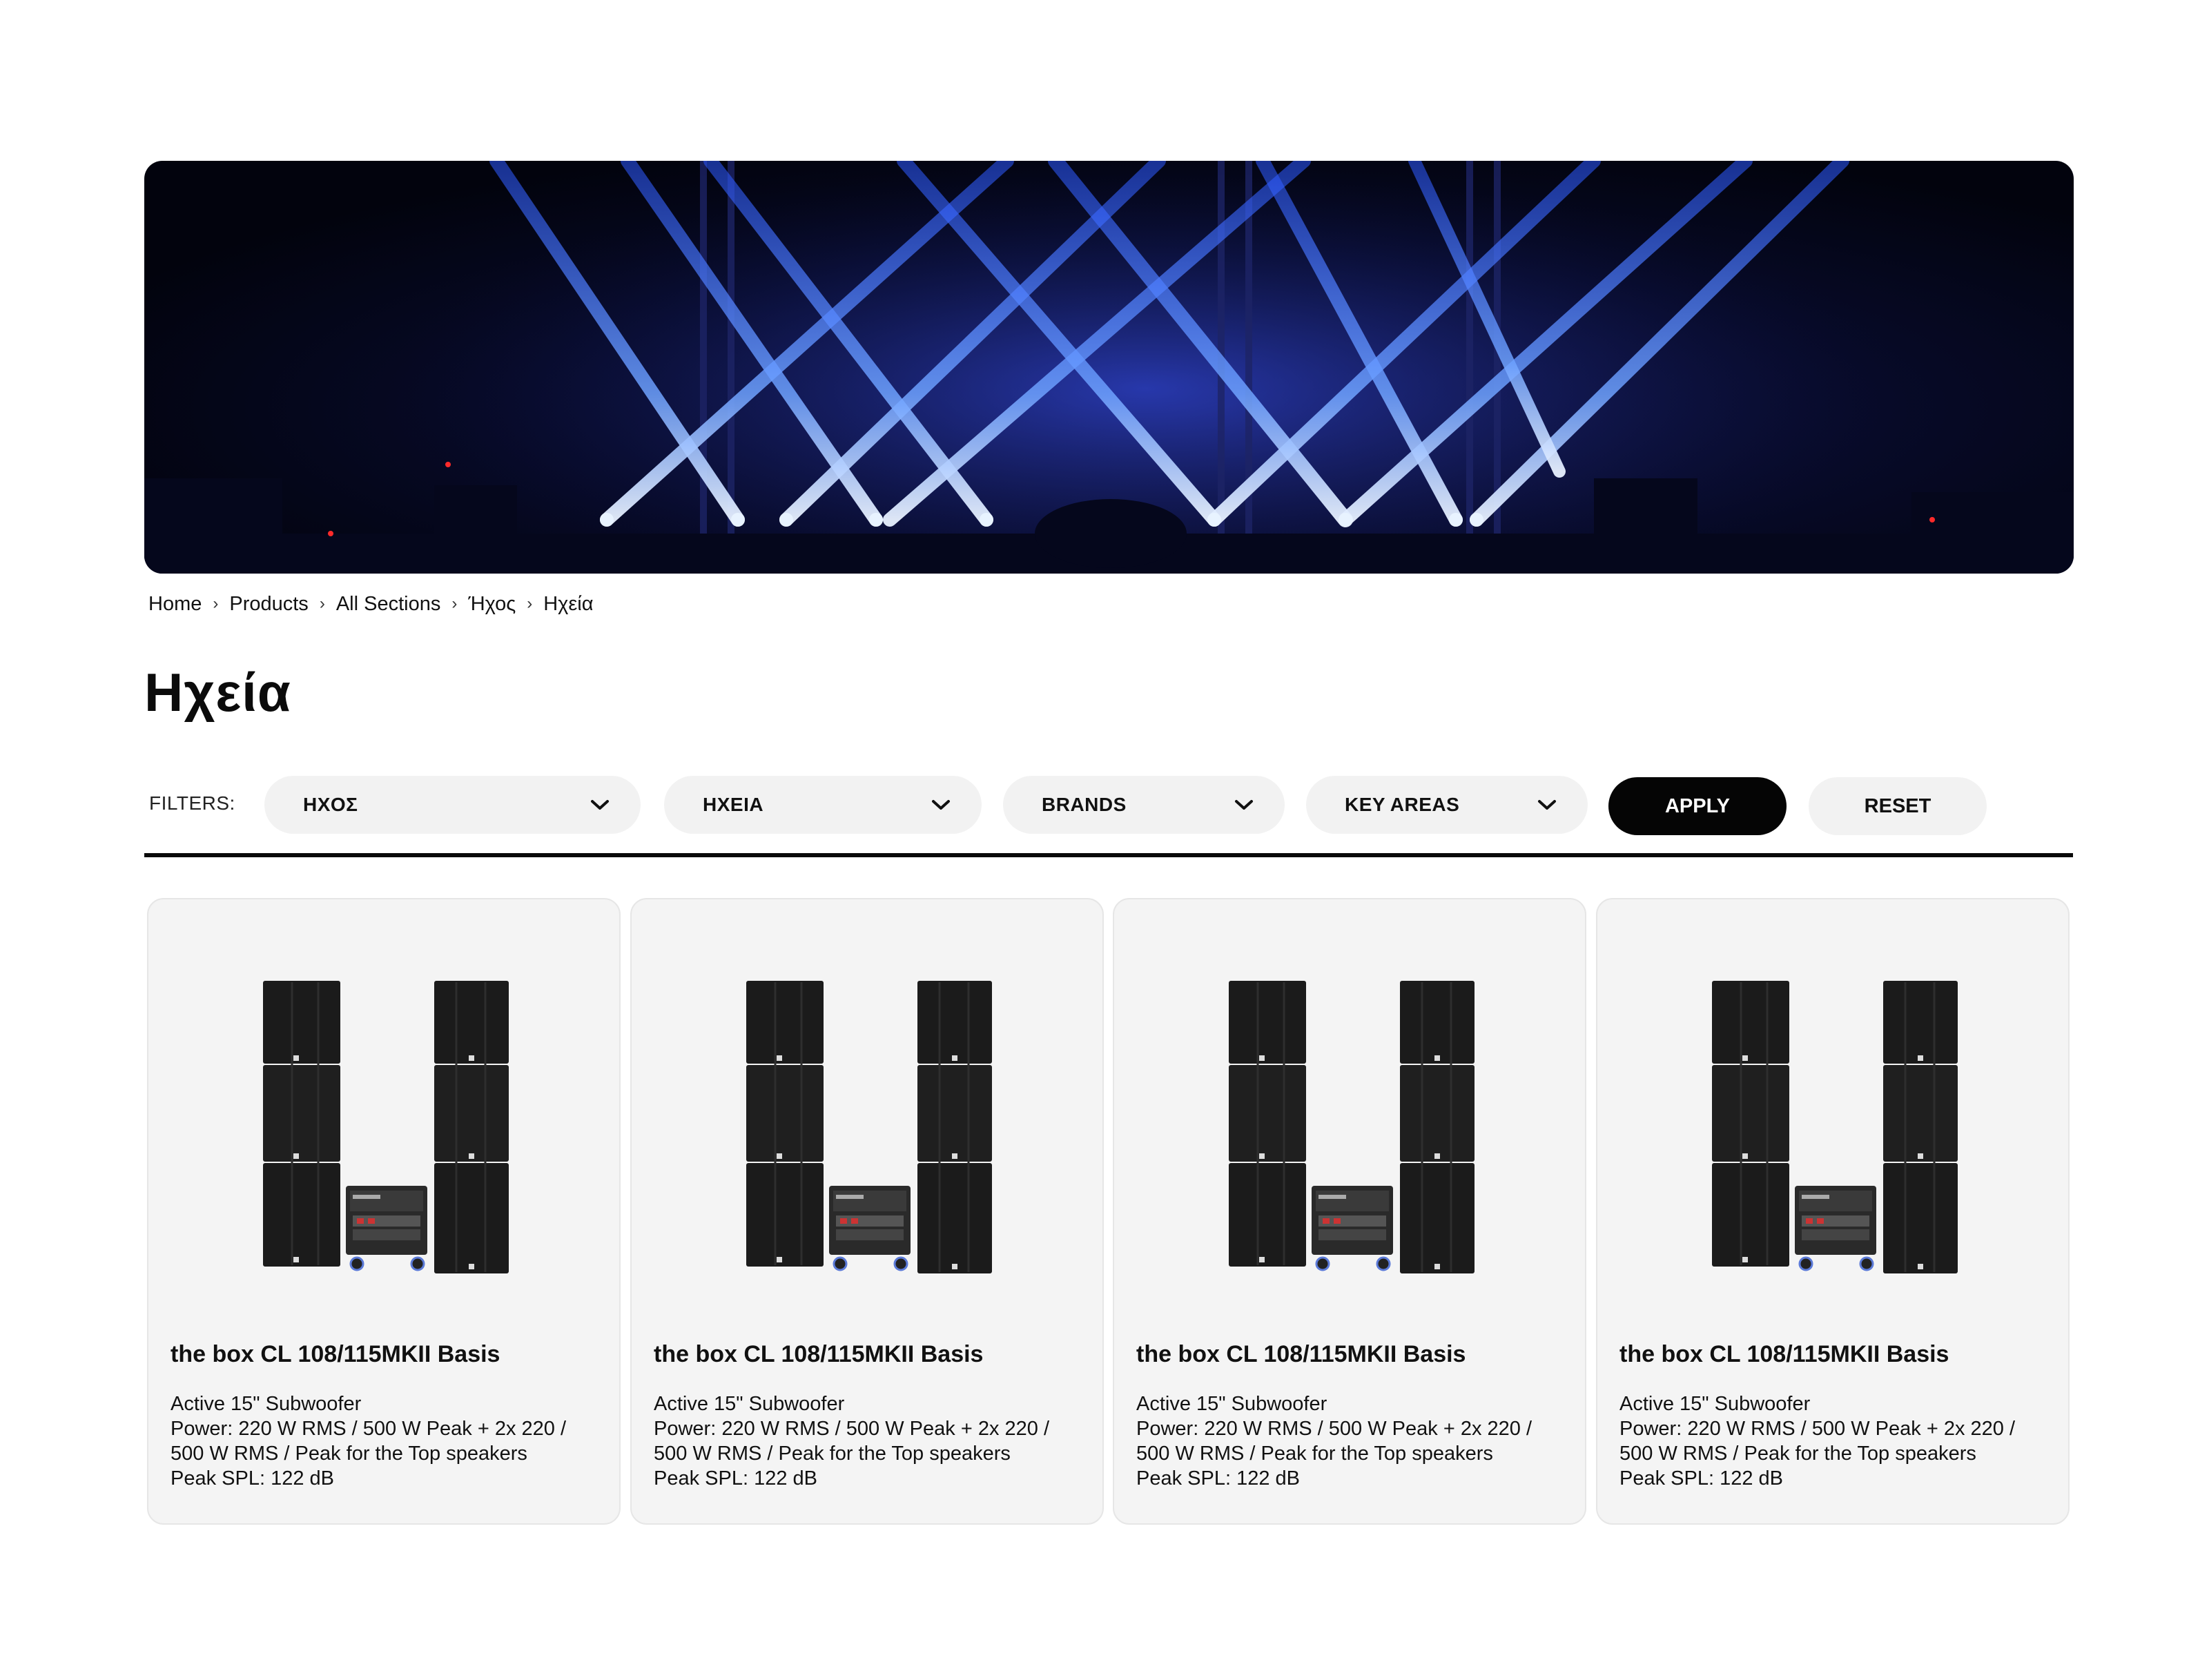  I want to click on breadcrumb-all-sections: All Sections, so click(388, 604).